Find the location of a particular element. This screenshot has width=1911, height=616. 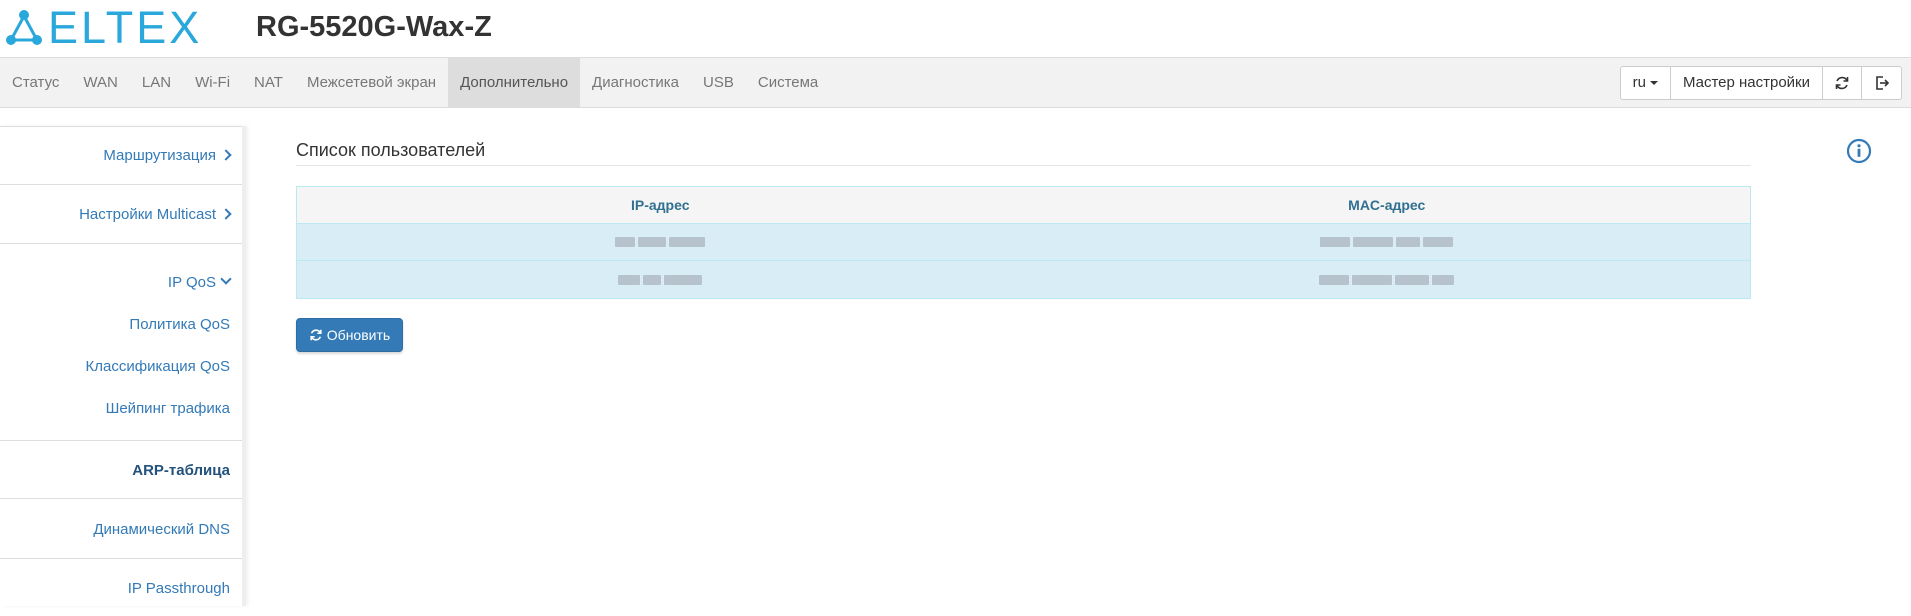

app-header: ELTEX RG-5520G-Wax-Z is located at coordinates (955, 28).